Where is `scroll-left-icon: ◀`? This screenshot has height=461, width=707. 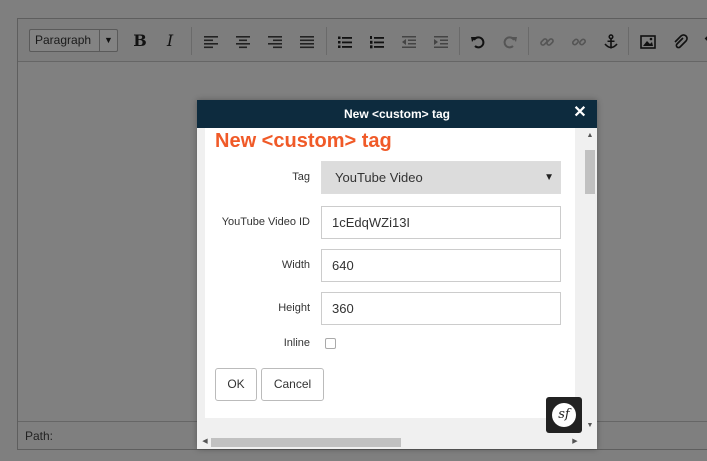 scroll-left-icon: ◀ is located at coordinates (205, 442).